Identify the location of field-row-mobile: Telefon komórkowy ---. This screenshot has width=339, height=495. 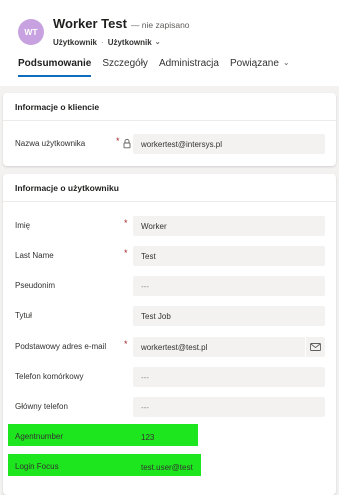
(169, 377).